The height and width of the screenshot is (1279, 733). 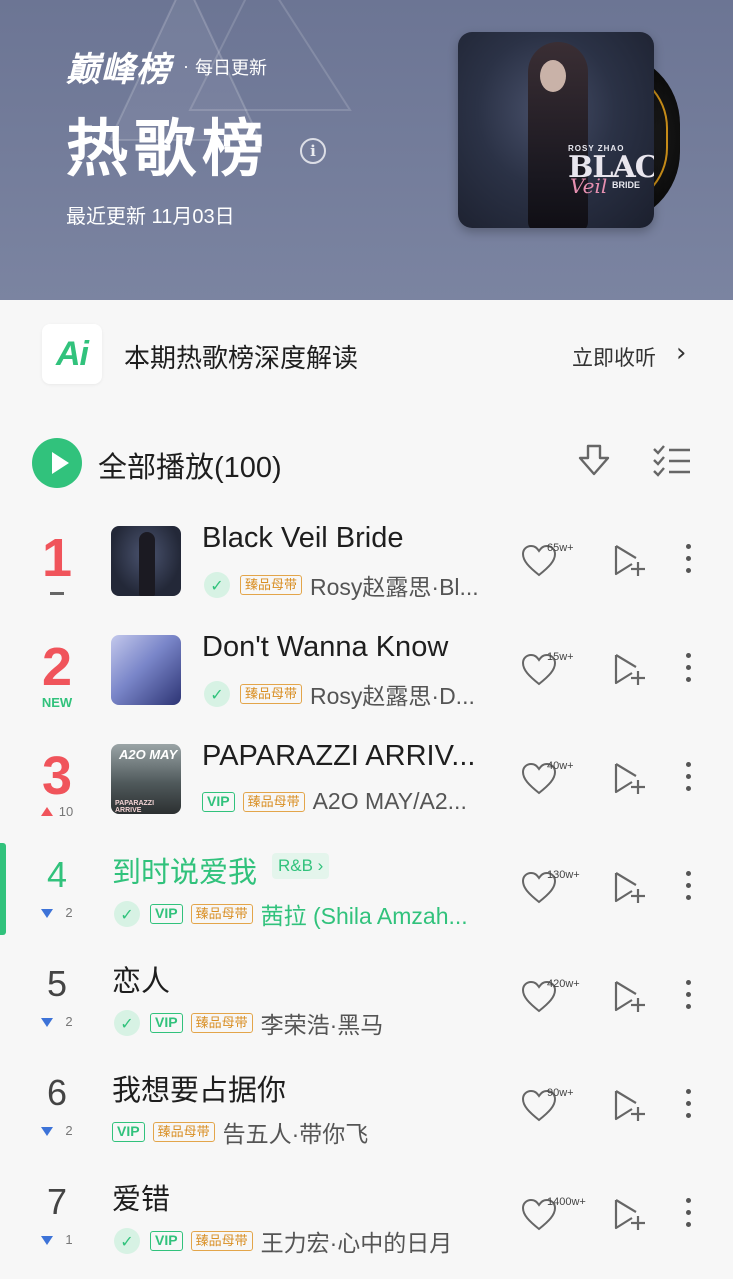 What do you see at coordinates (570, 130) in the screenshot?
I see `chart-cover: ROSY ZHAO BLACK Veil BRIDE` at bounding box center [570, 130].